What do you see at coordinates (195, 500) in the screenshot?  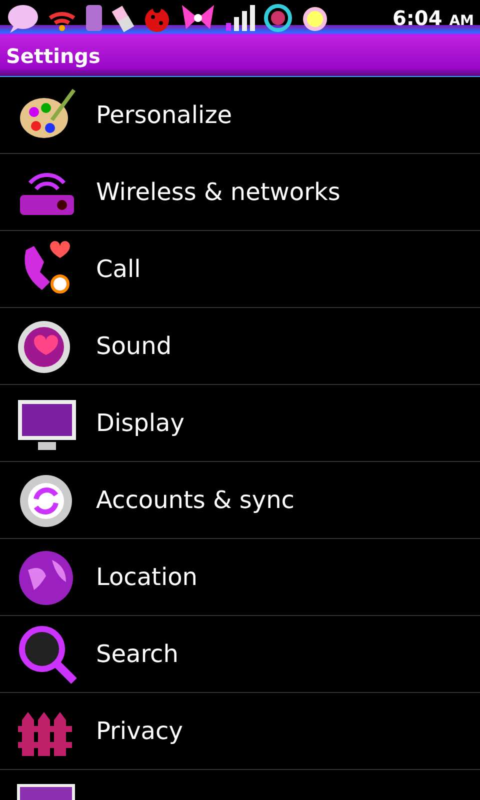 I see `settings-item-label: Accounts & sync` at bounding box center [195, 500].